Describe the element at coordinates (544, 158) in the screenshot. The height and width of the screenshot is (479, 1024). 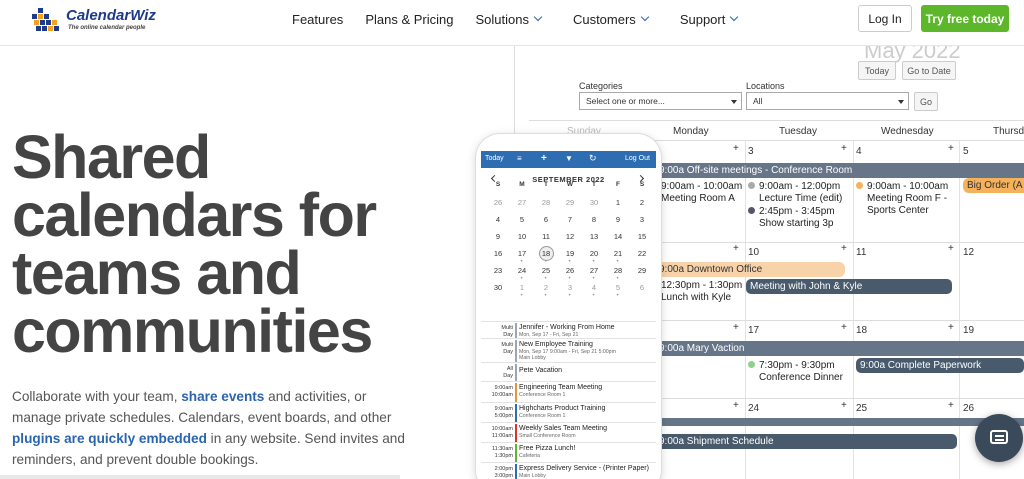
I see `add-icon: +` at that location.